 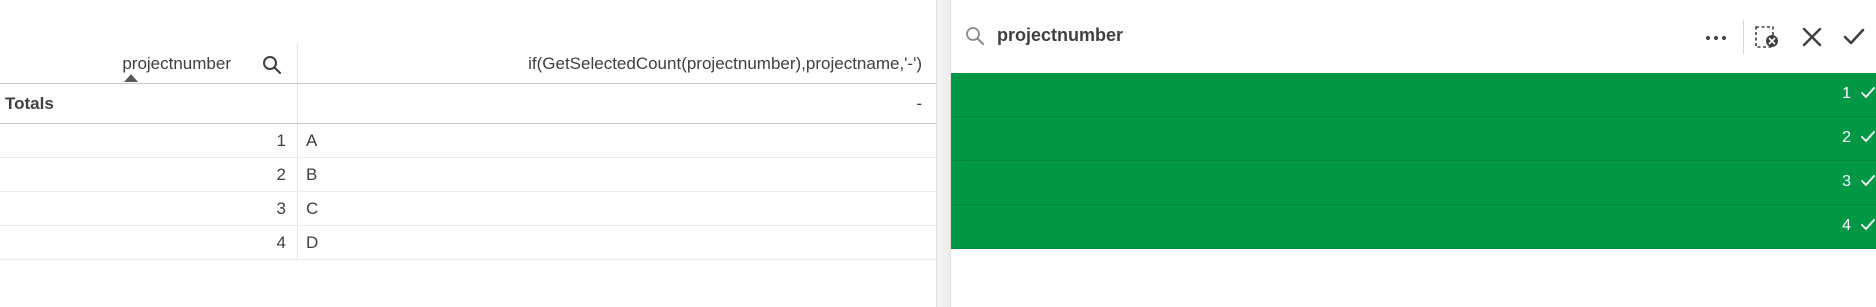 What do you see at coordinates (1413, 183) in the screenshot?
I see `listbox-item: 3` at bounding box center [1413, 183].